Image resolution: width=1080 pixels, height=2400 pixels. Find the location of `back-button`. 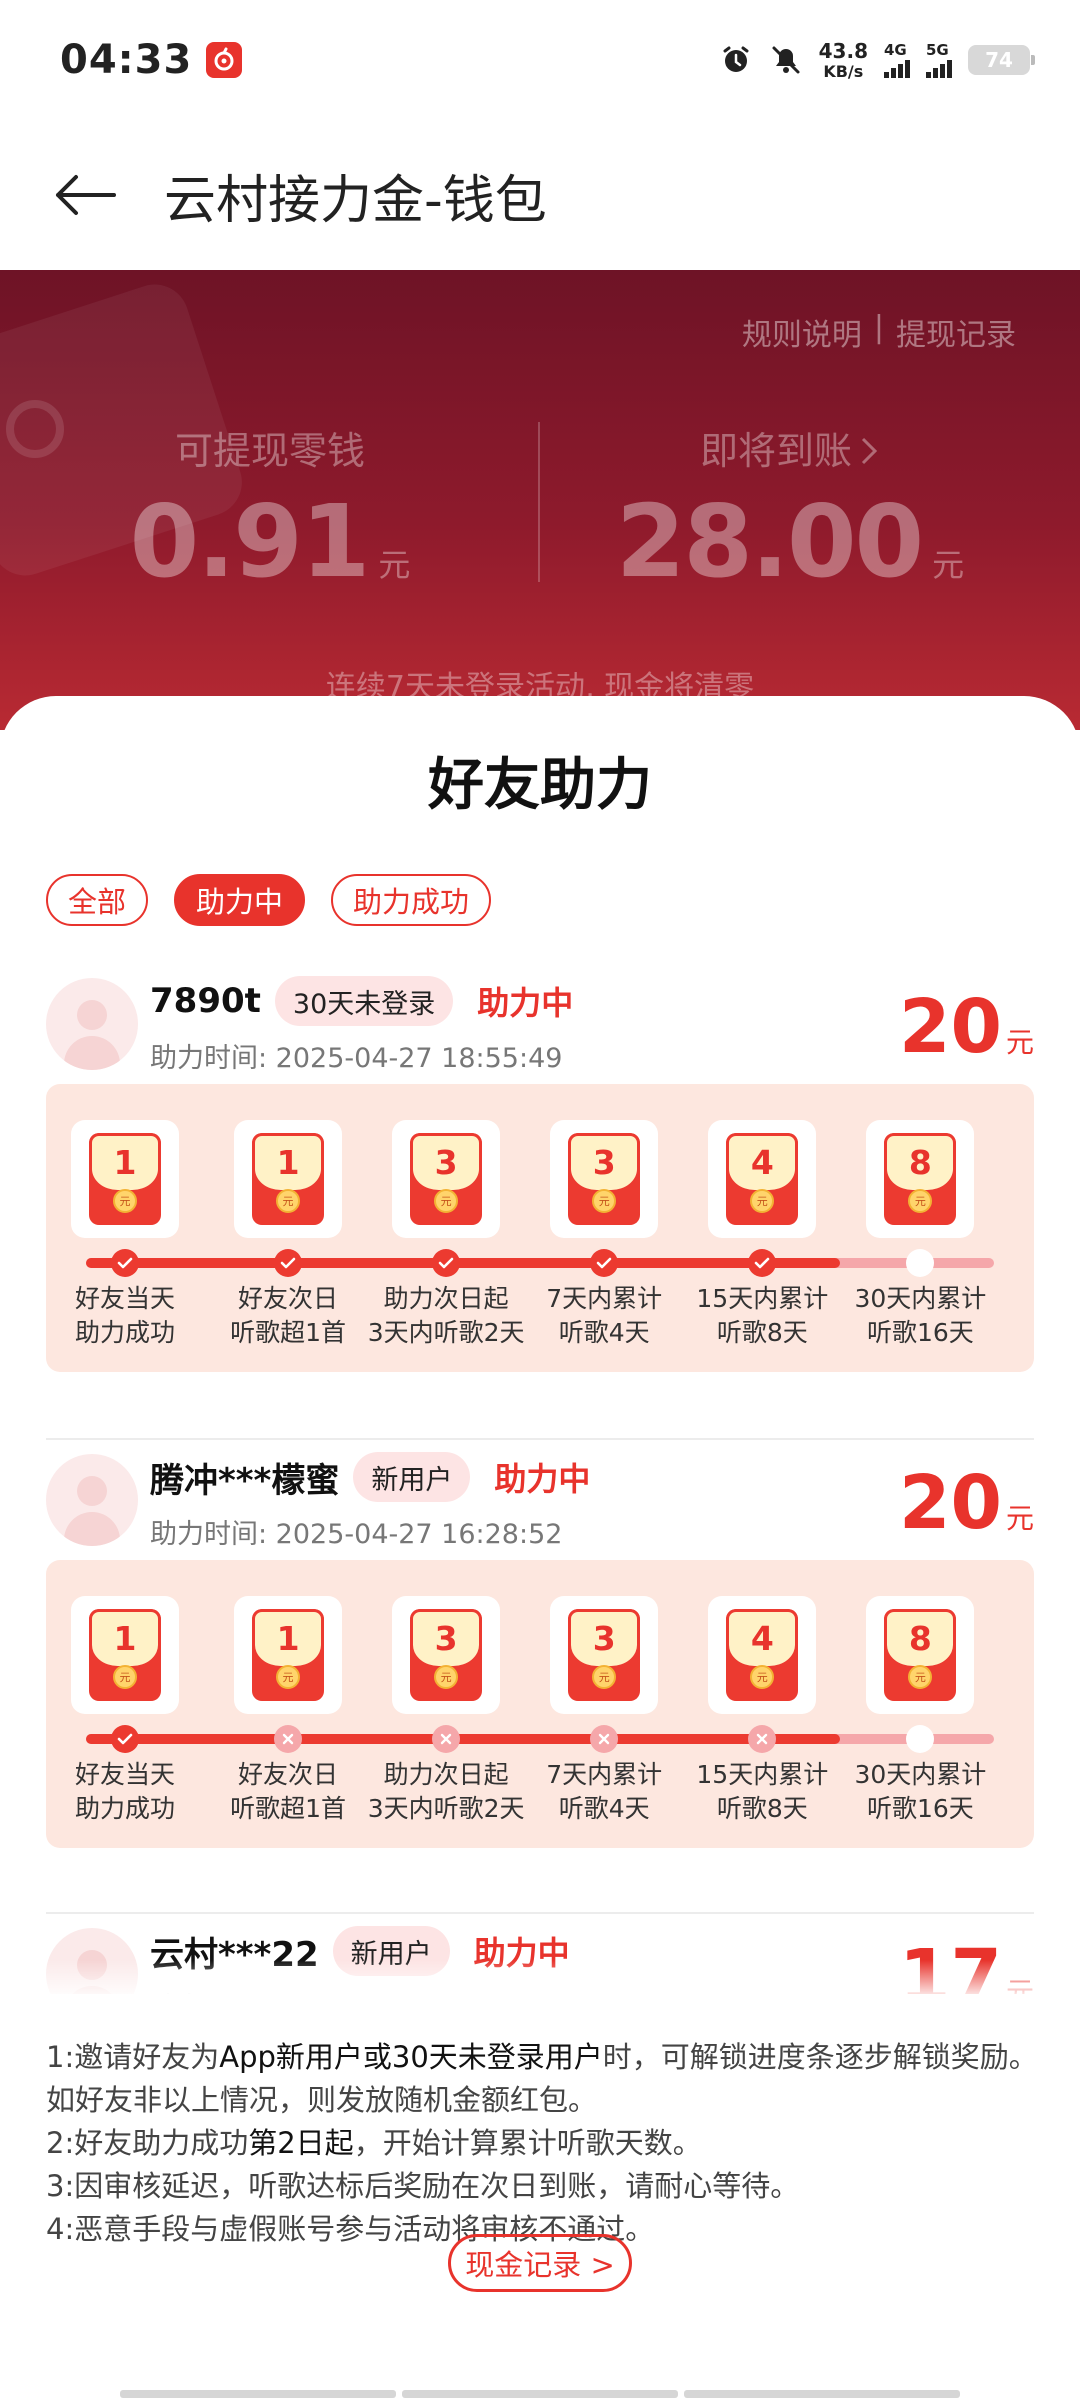

back-button is located at coordinates (85, 195).